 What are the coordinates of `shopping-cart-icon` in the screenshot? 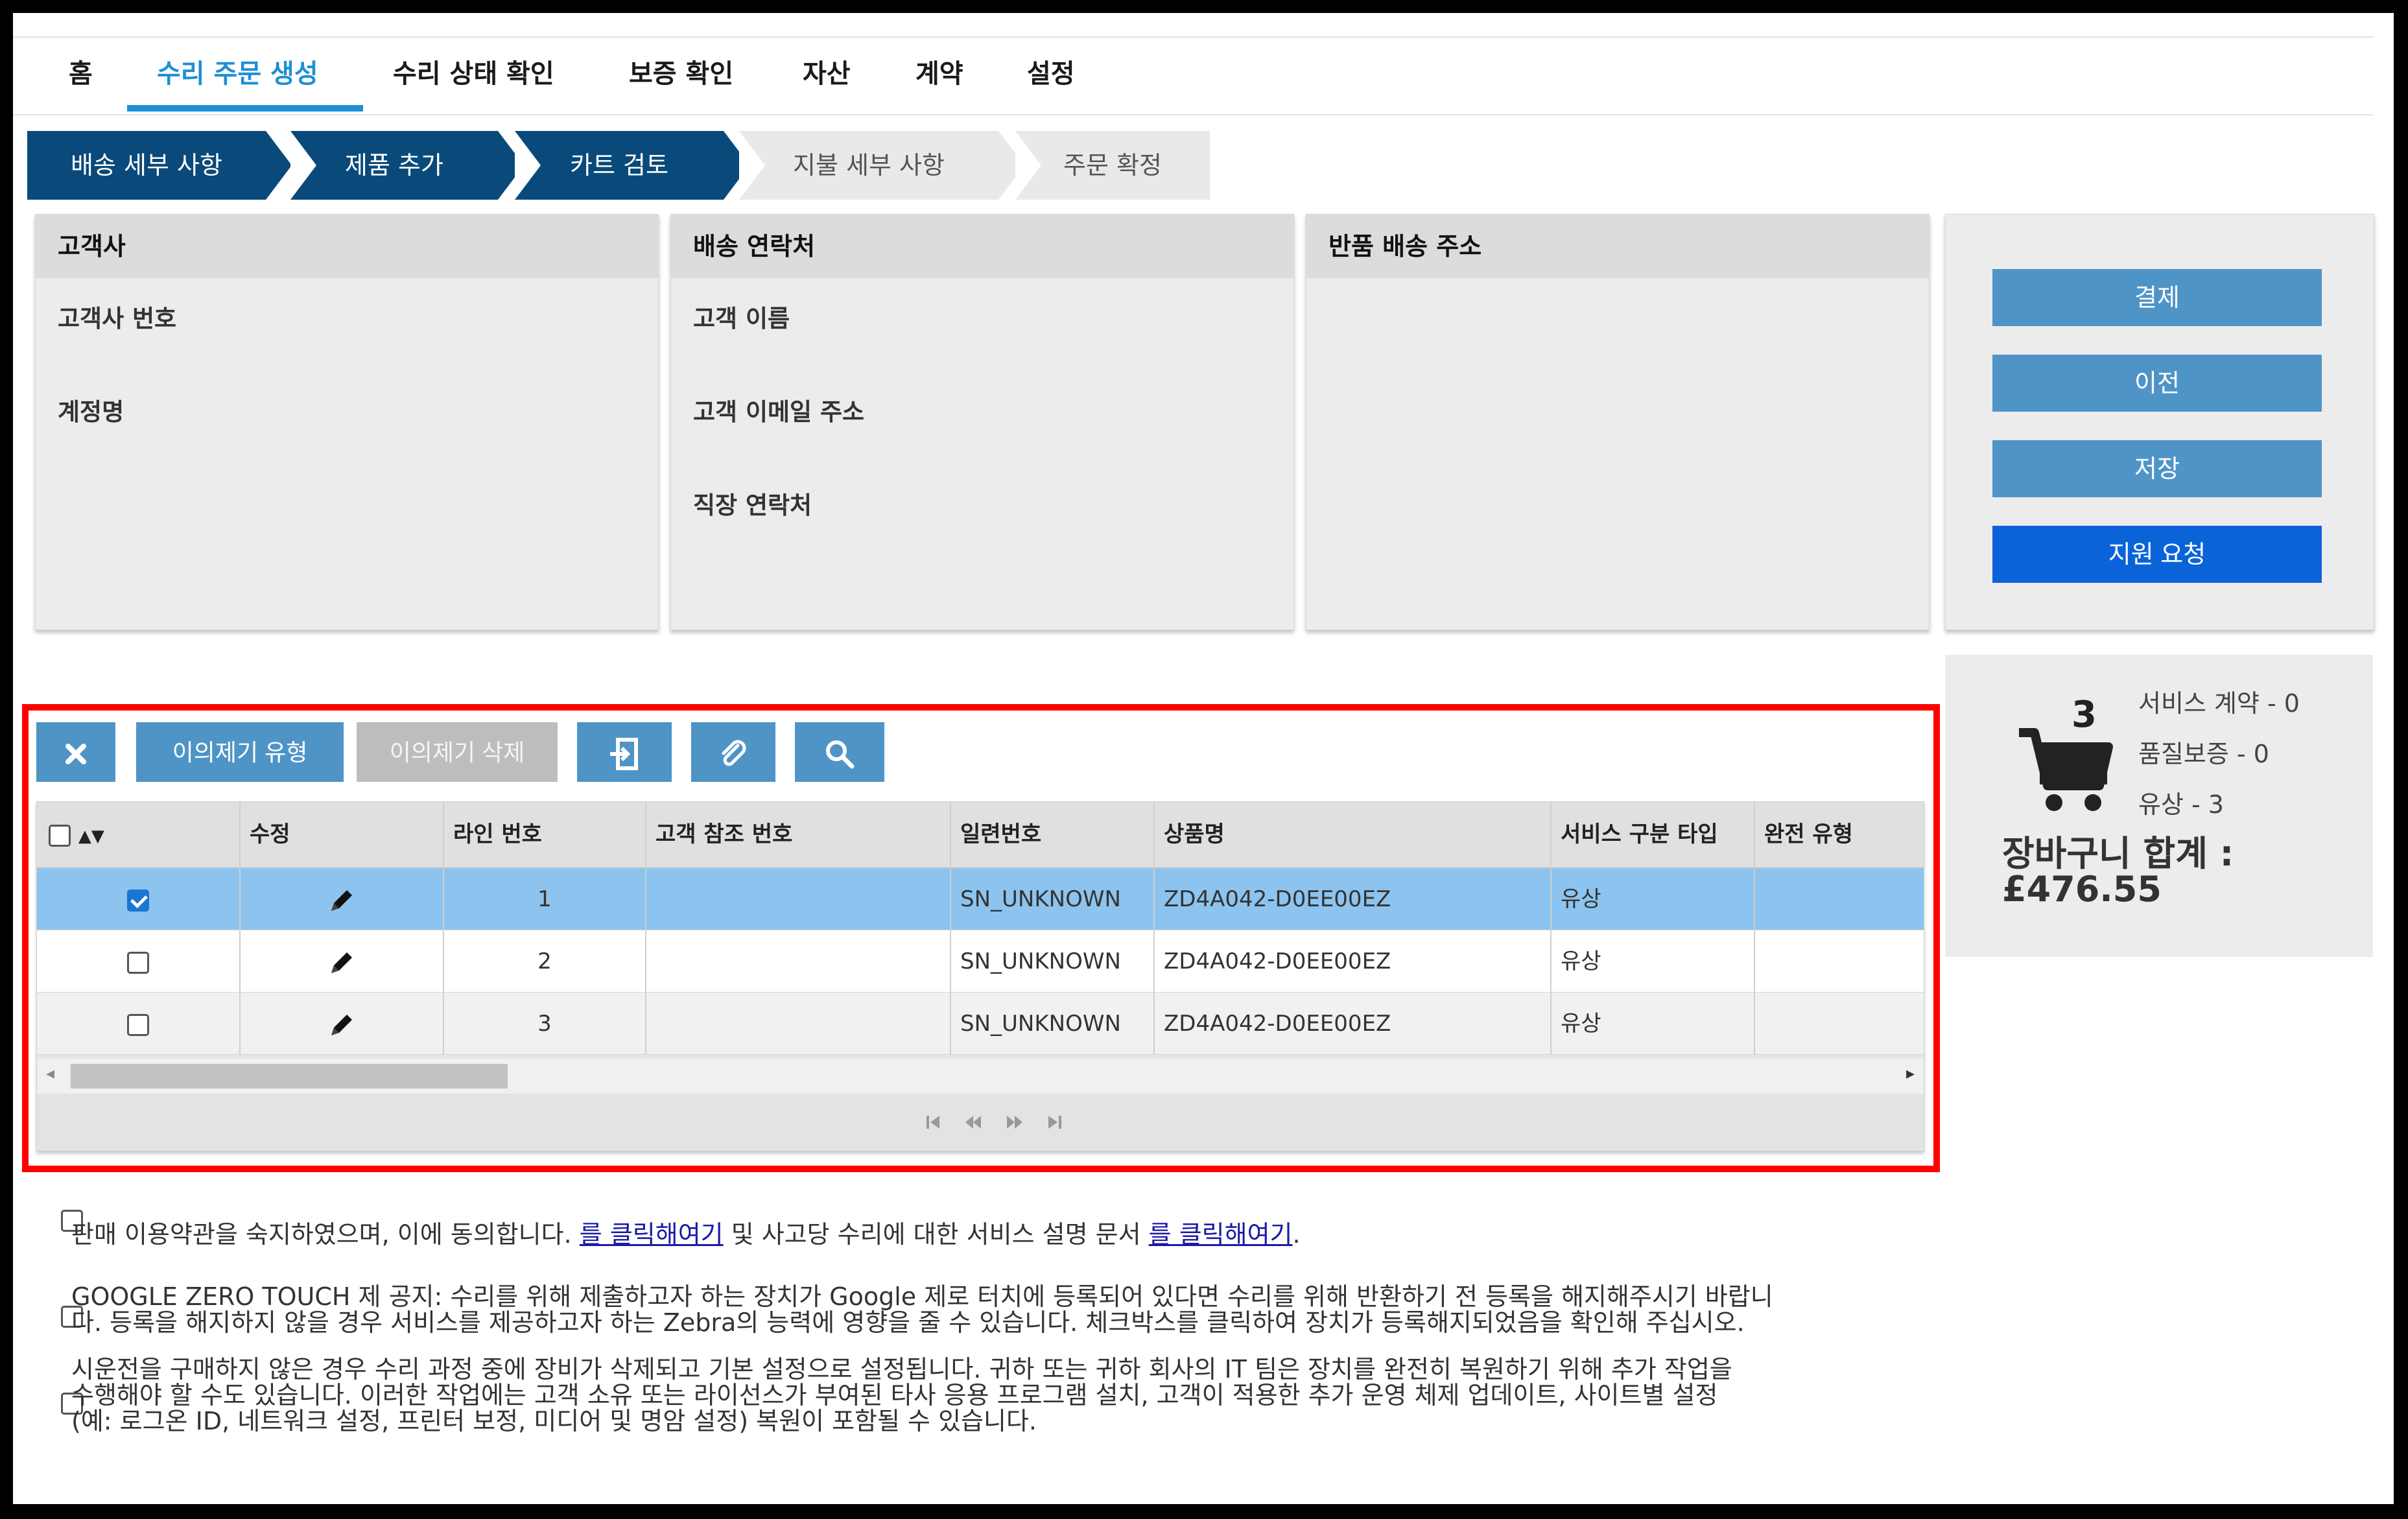 It's located at (2066, 769).